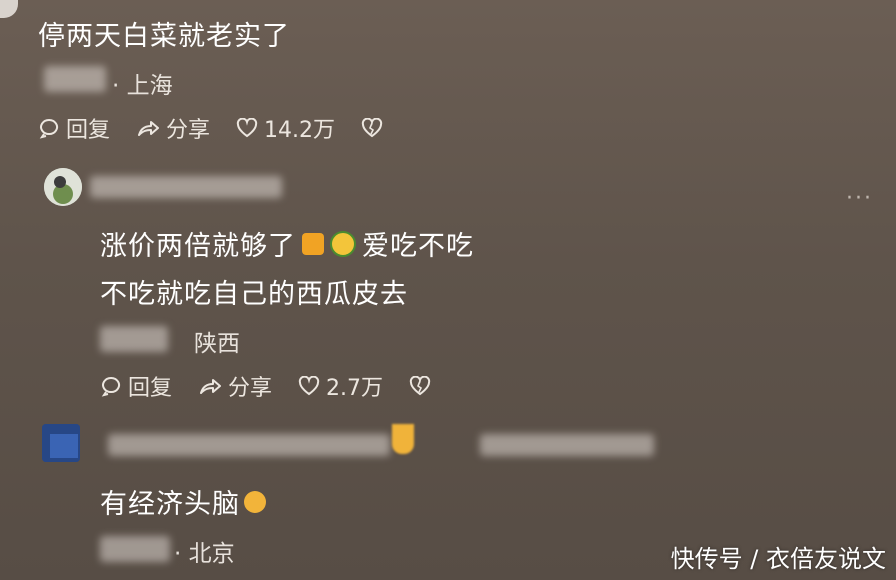  What do you see at coordinates (164, 36) in the screenshot?
I see `comment-text: 停两天白菜就老实了` at bounding box center [164, 36].